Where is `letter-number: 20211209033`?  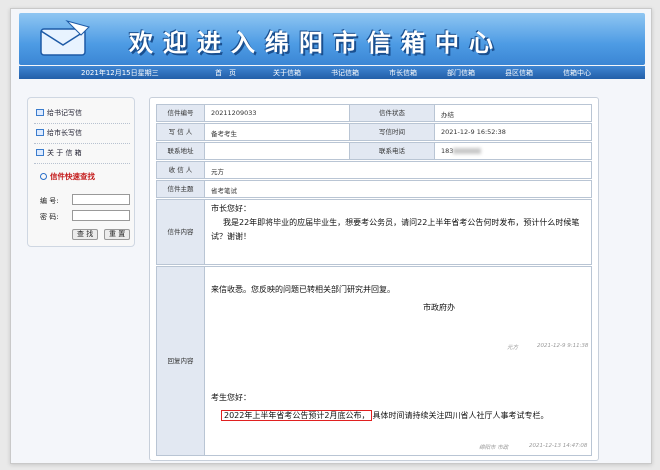 letter-number: 20211209033 is located at coordinates (234, 113).